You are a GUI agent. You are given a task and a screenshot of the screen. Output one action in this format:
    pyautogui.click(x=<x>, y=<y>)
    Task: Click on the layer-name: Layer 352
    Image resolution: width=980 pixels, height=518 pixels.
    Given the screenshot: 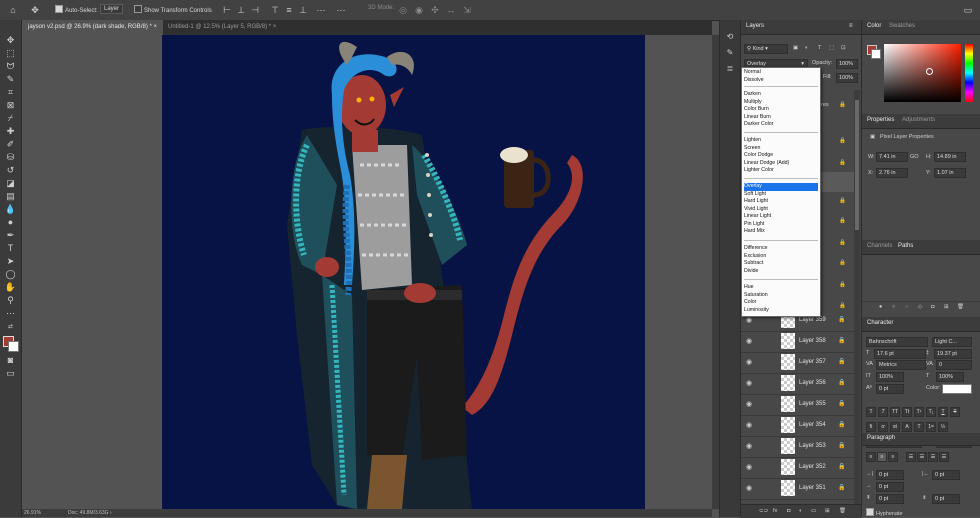 What is the action you would take?
    pyautogui.click(x=812, y=467)
    